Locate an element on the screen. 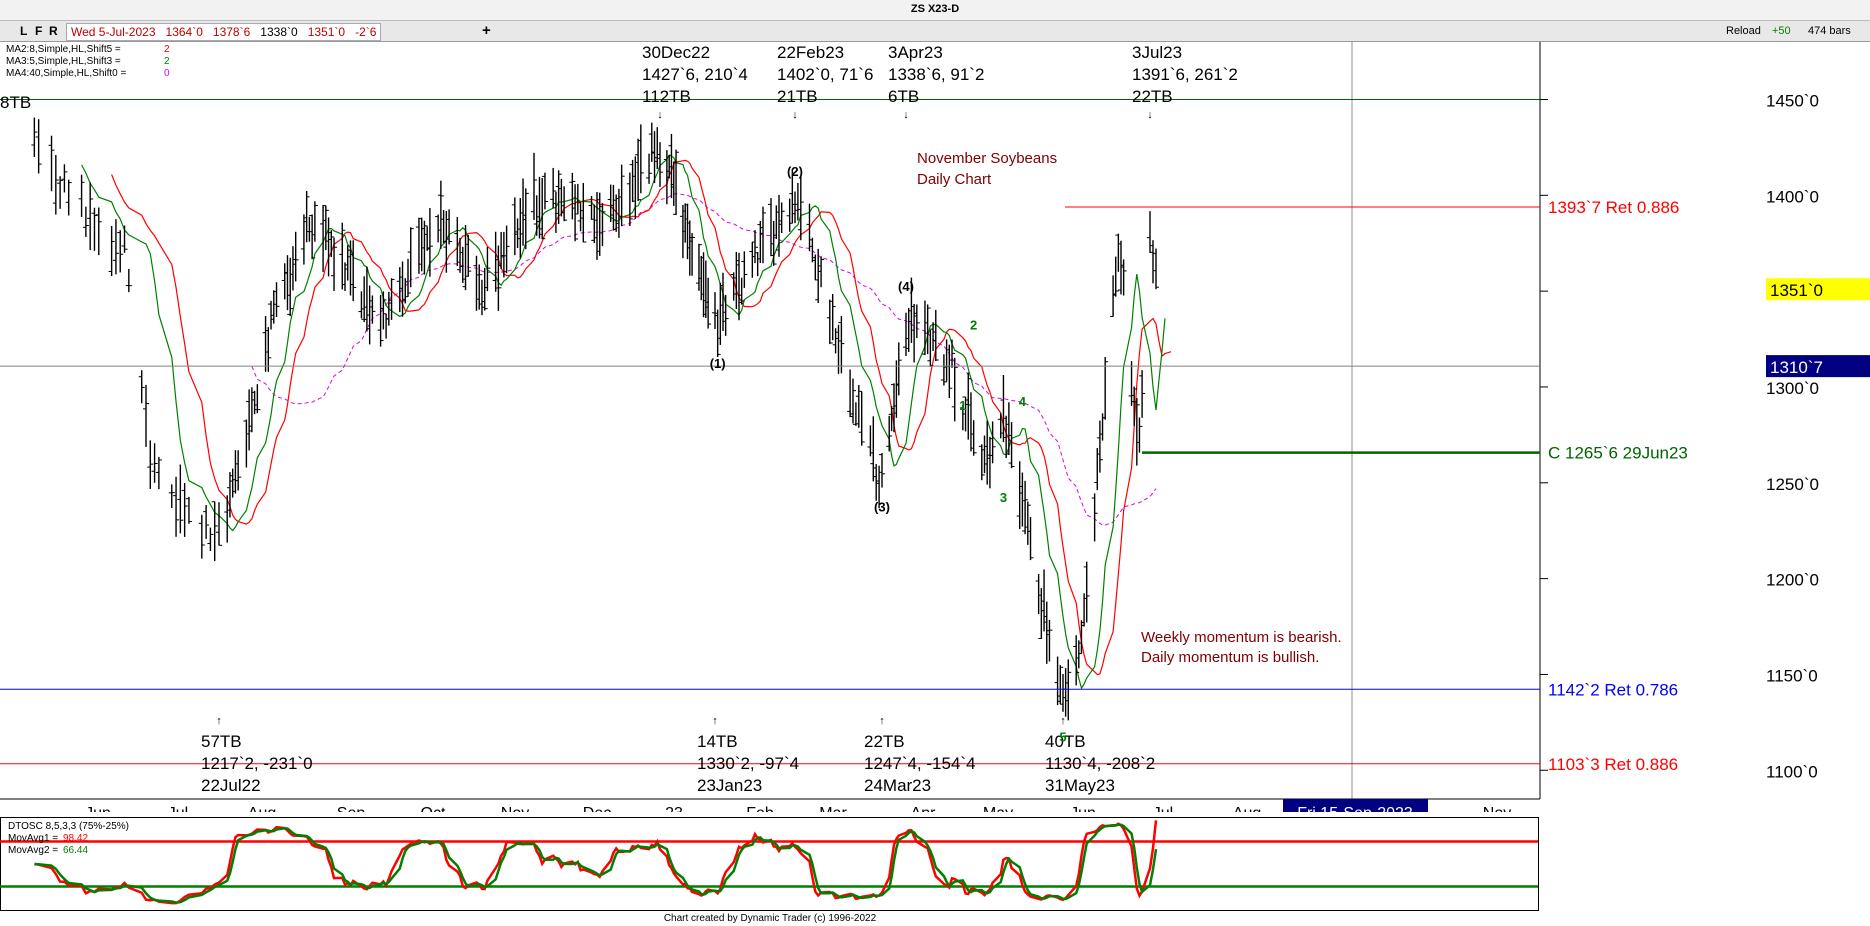  wave-label: 5 is located at coordinates (1062, 737).